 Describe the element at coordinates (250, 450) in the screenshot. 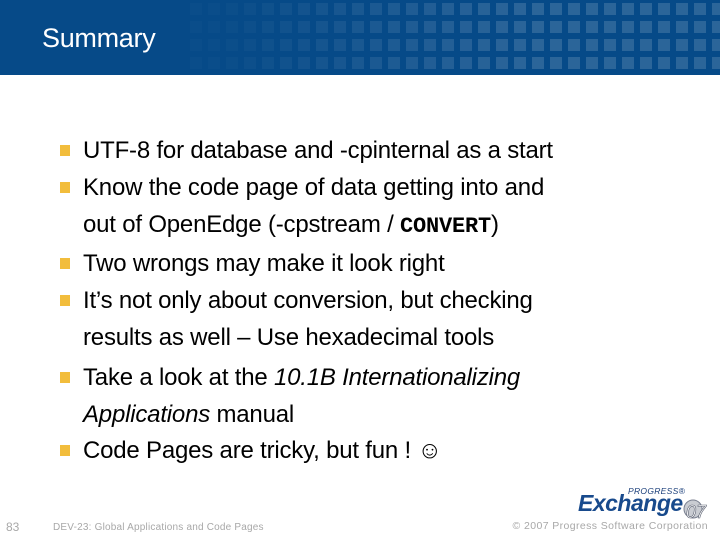

I see `text-run: Code Pages are tricky, but fun !` at that location.